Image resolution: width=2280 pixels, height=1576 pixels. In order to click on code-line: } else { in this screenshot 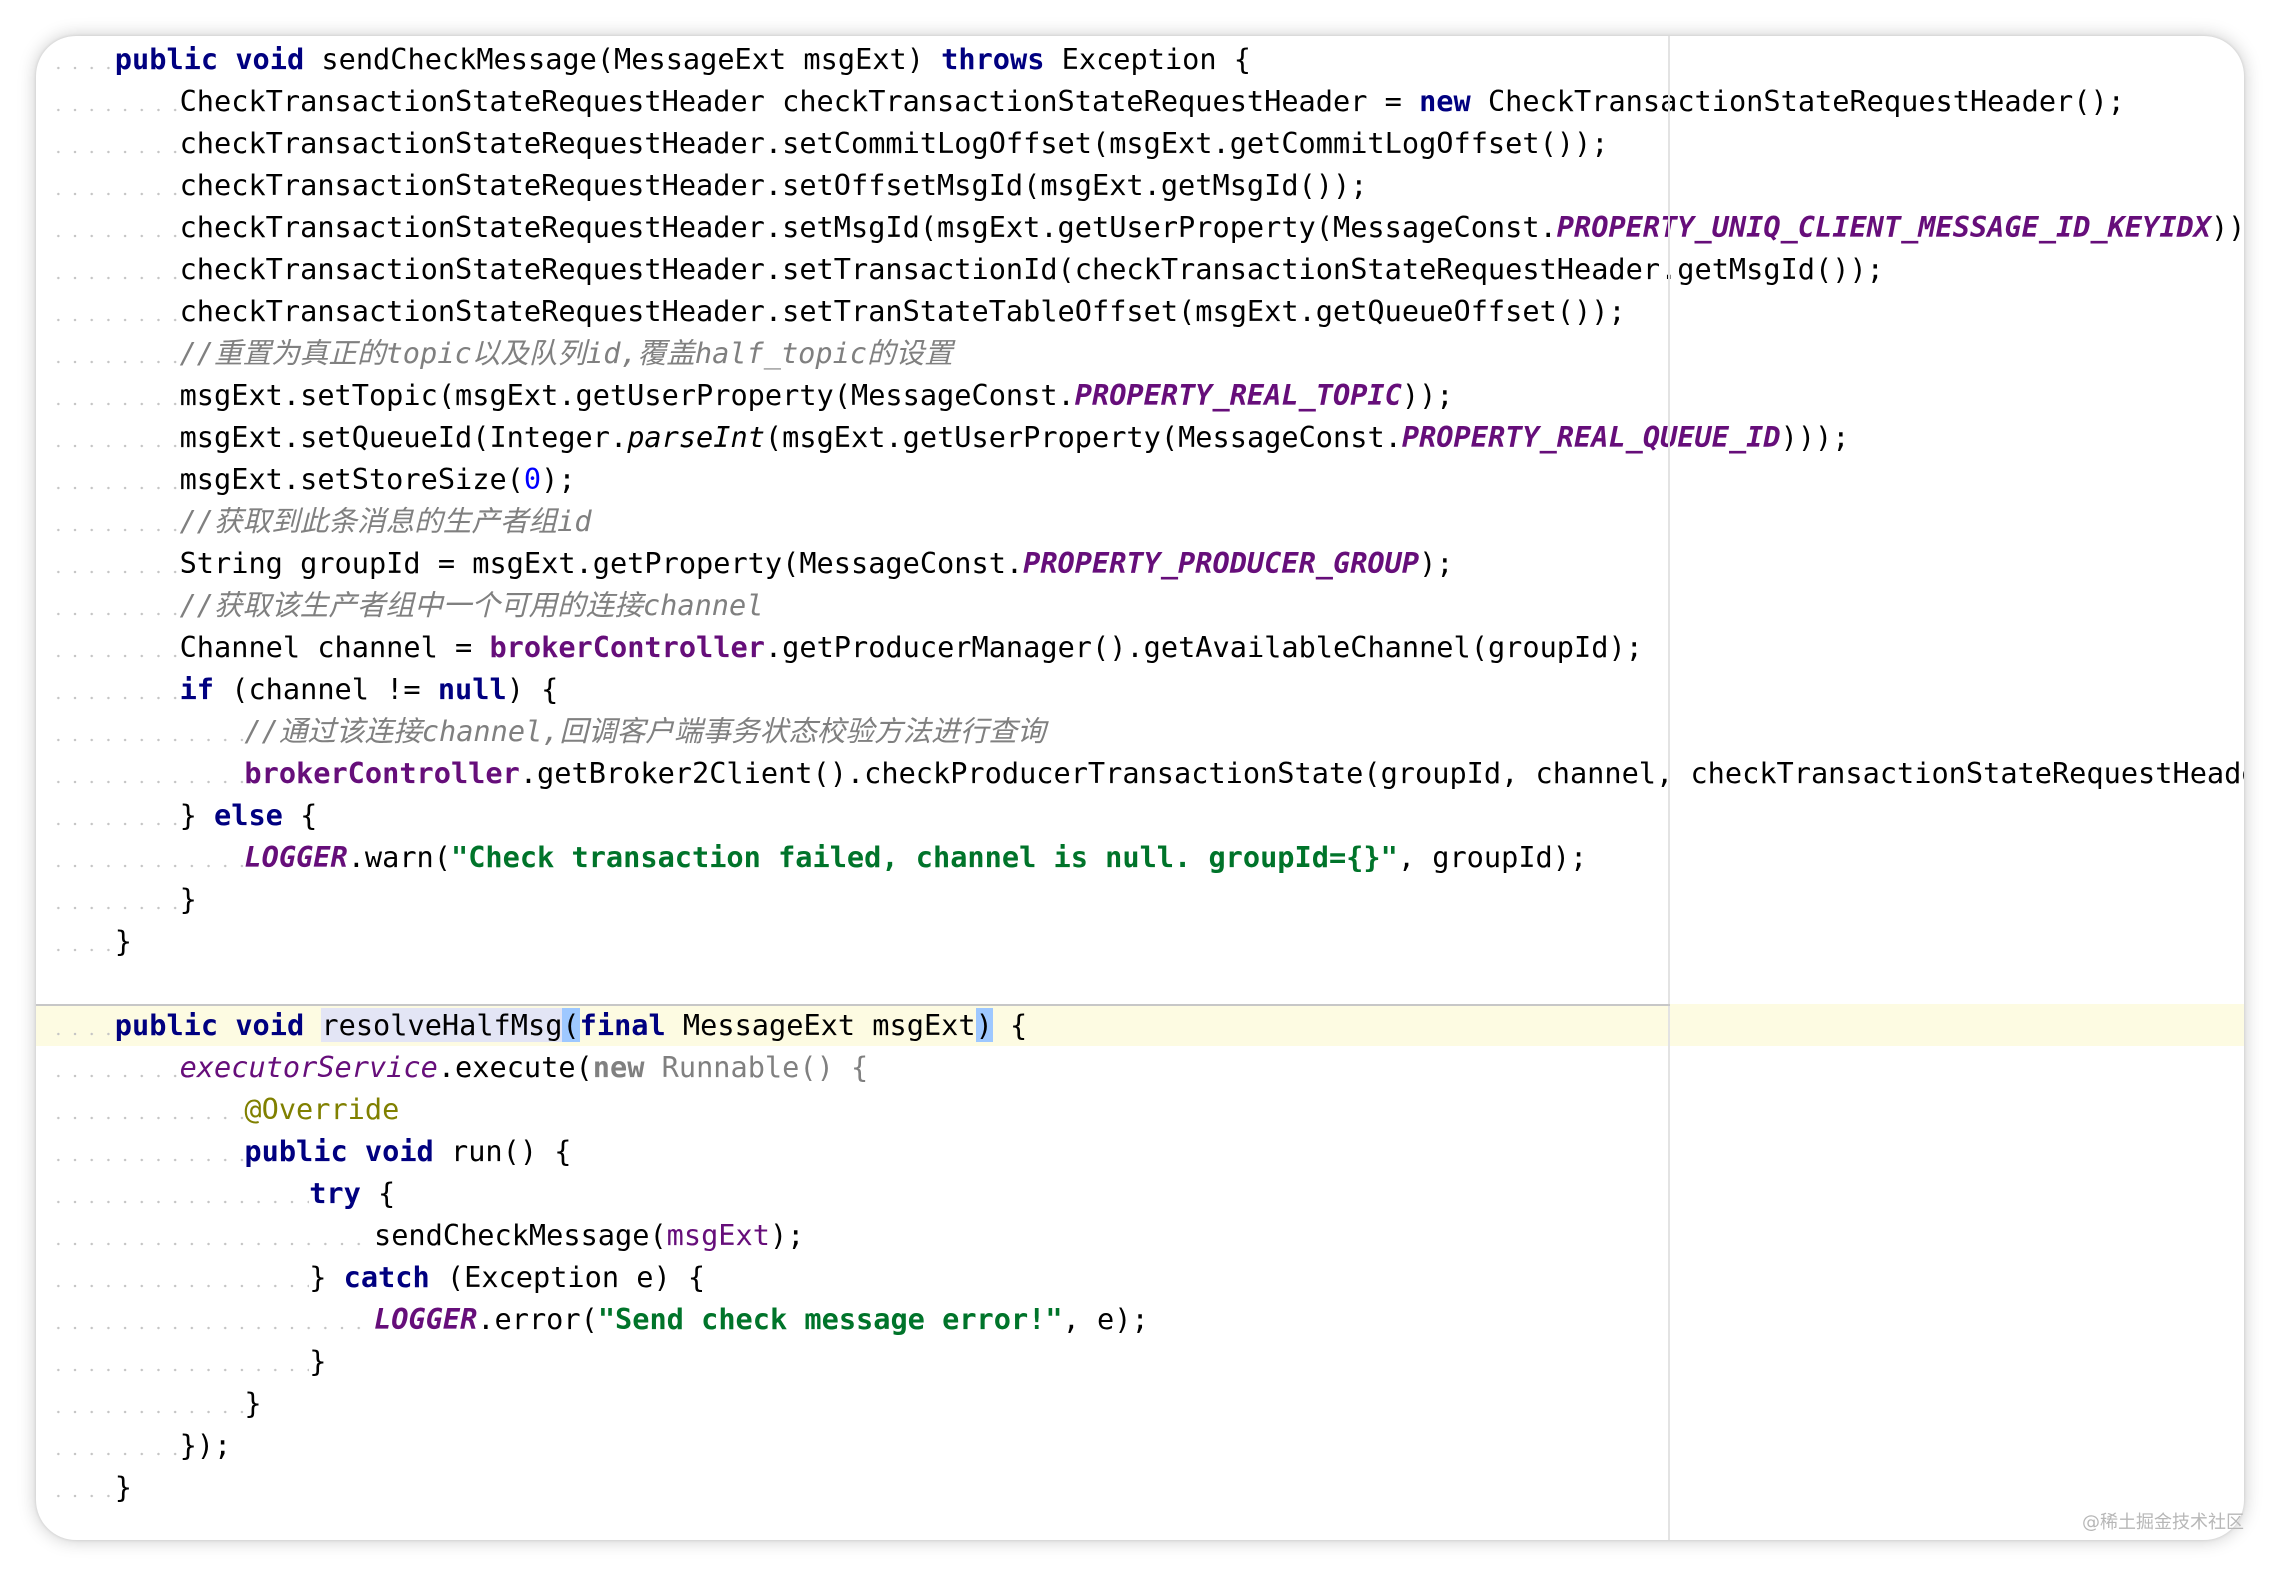, I will do `click(1140, 815)`.